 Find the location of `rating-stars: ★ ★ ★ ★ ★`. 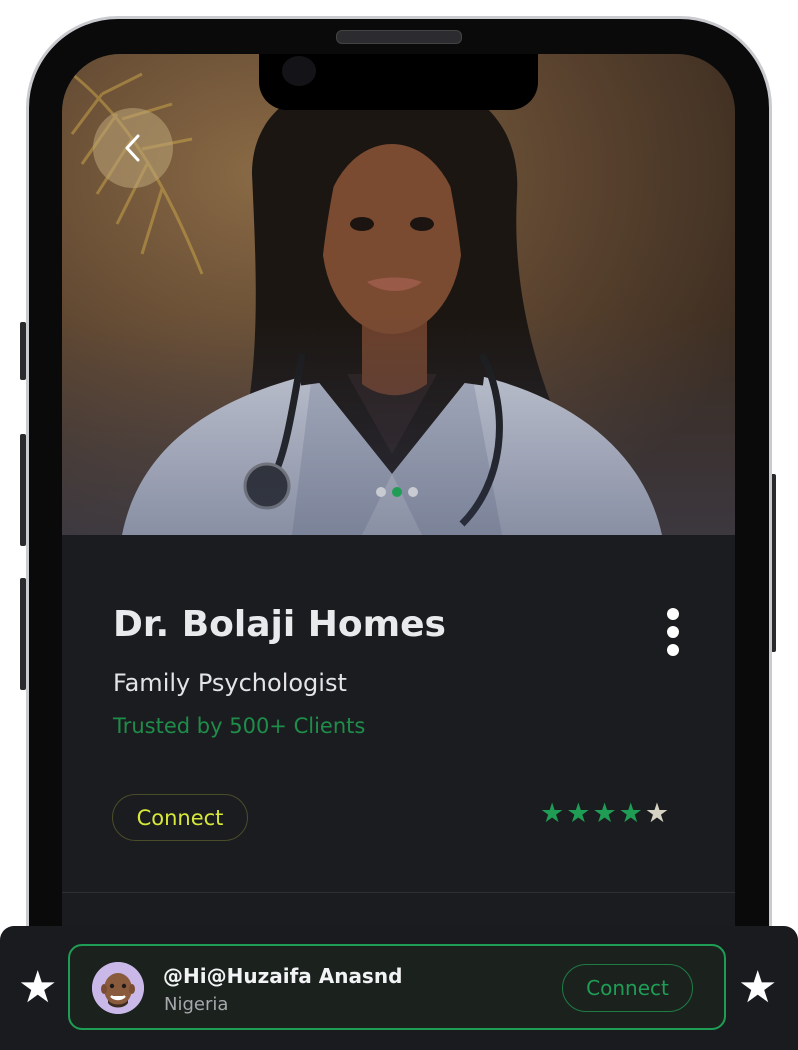

rating-stars: ★ ★ ★ ★ ★ is located at coordinates (604, 814).